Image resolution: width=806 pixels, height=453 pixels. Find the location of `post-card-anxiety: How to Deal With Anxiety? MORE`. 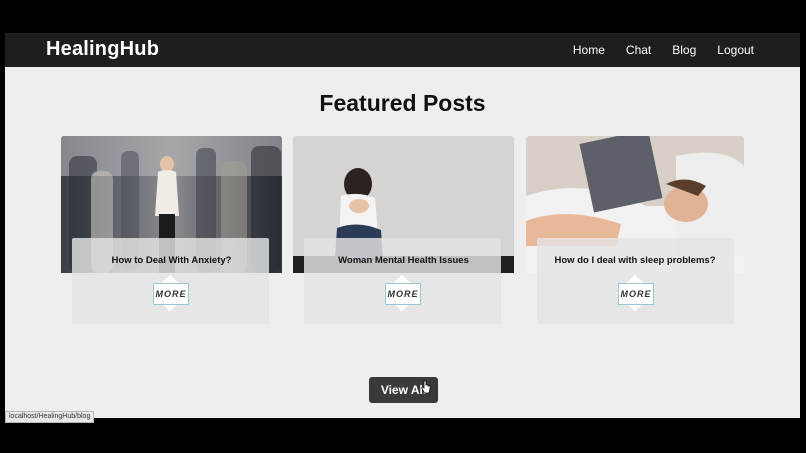

post-card-anxiety: How to Deal With Anxiety? MORE is located at coordinates (171, 246).